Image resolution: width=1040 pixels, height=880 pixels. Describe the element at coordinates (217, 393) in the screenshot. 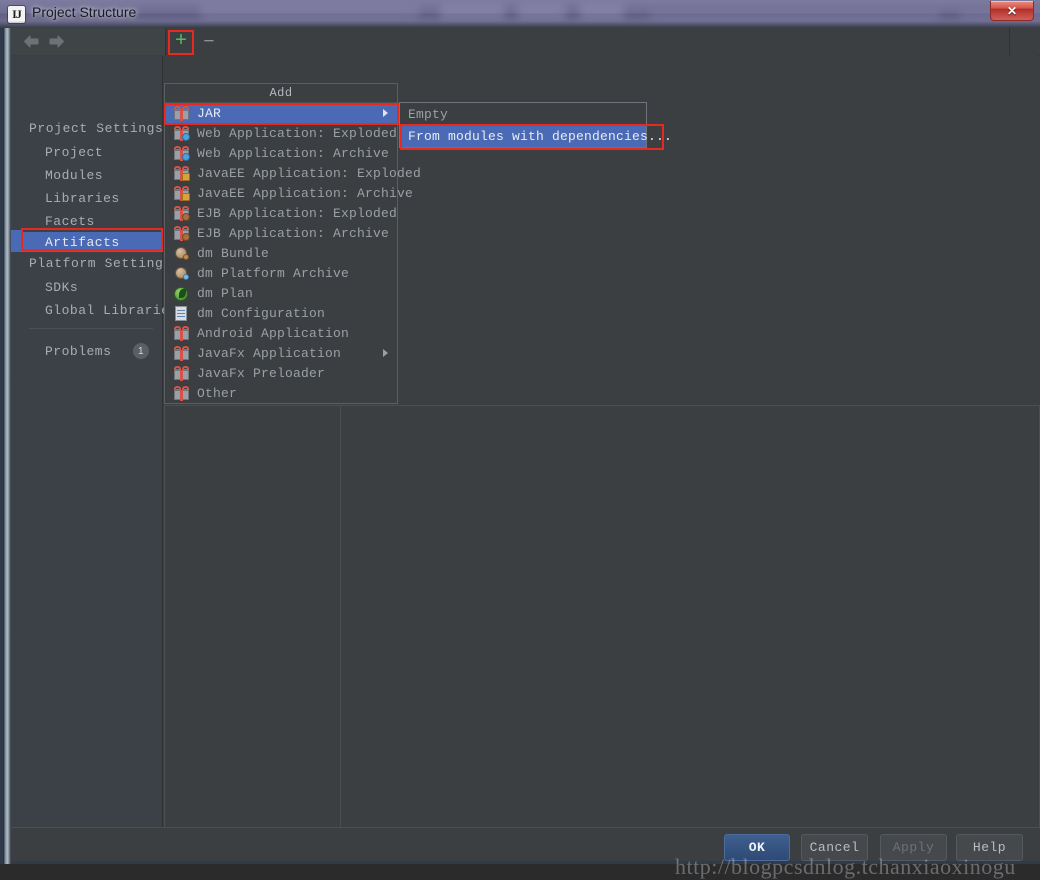

I see `menu-item-label: Other` at that location.